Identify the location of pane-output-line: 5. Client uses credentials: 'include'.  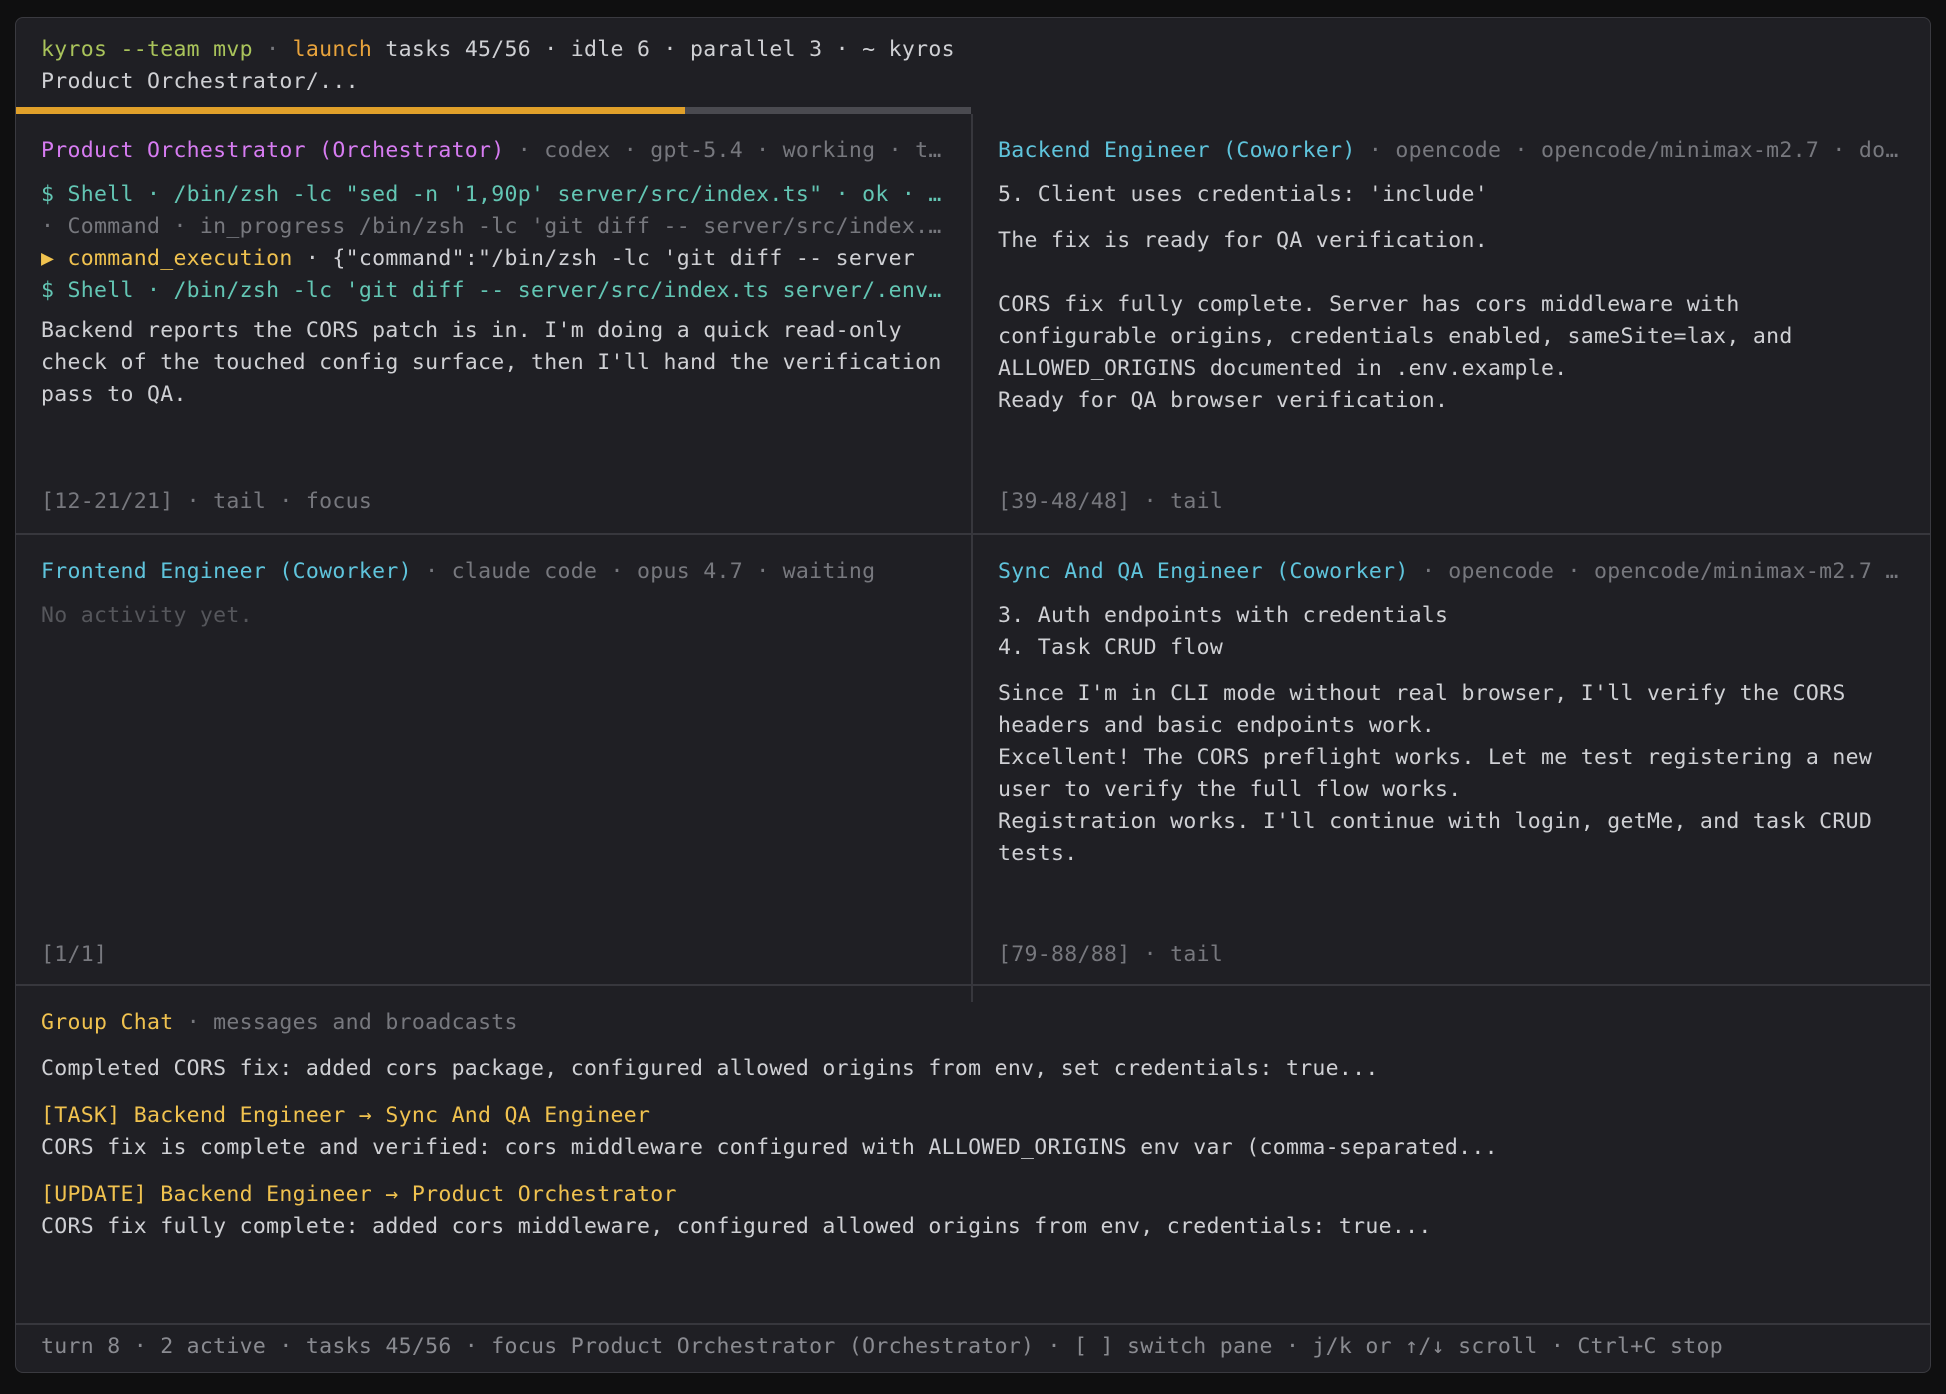
(1243, 194).